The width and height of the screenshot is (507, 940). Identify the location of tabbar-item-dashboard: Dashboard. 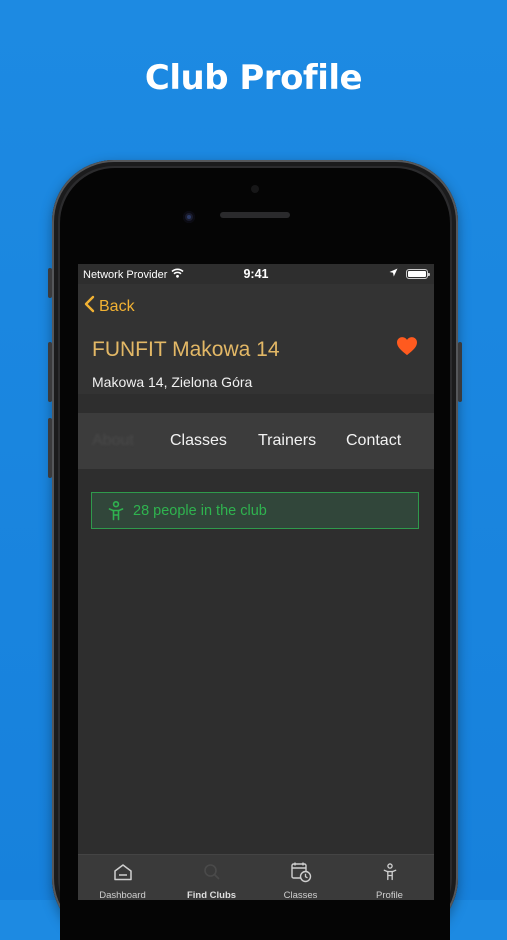
(122, 880).